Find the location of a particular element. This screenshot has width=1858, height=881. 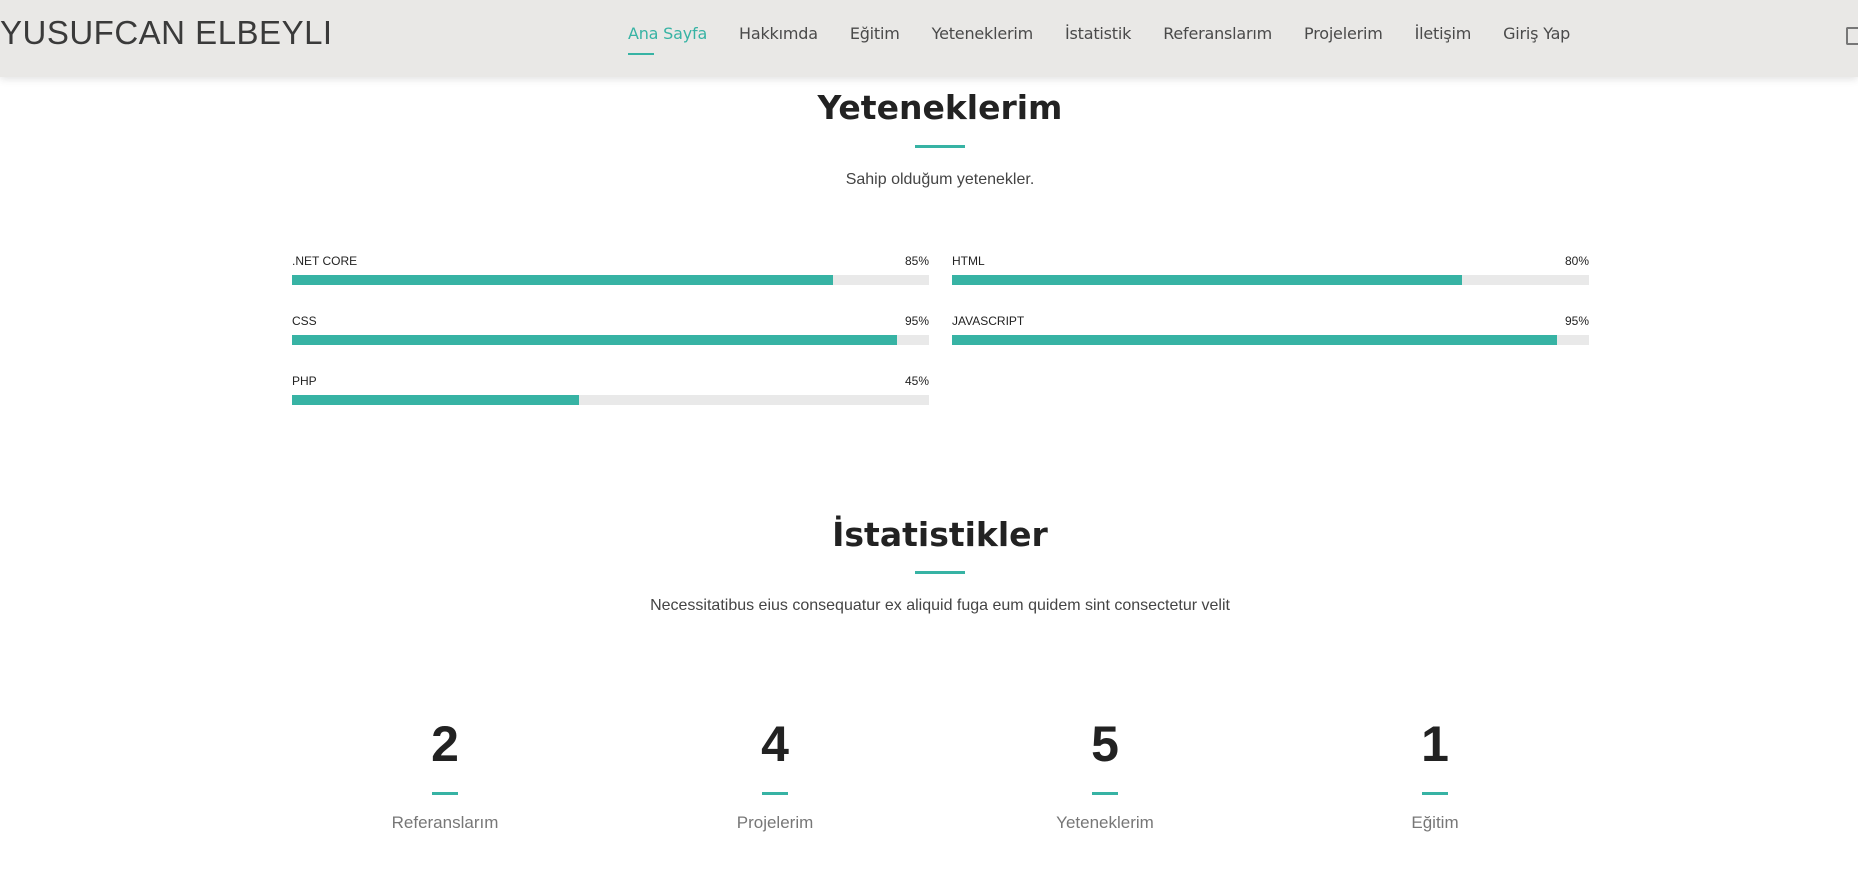

stat-number: 4 is located at coordinates (775, 744).